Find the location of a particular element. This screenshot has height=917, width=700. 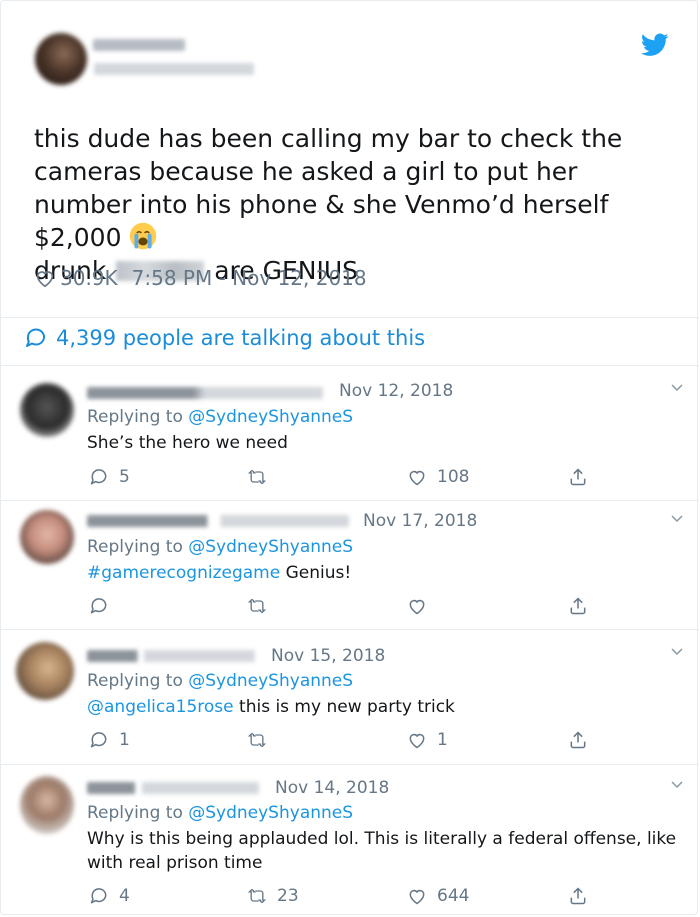

talking-about-link: 4,399 people are talking about this is located at coordinates (224, 338).